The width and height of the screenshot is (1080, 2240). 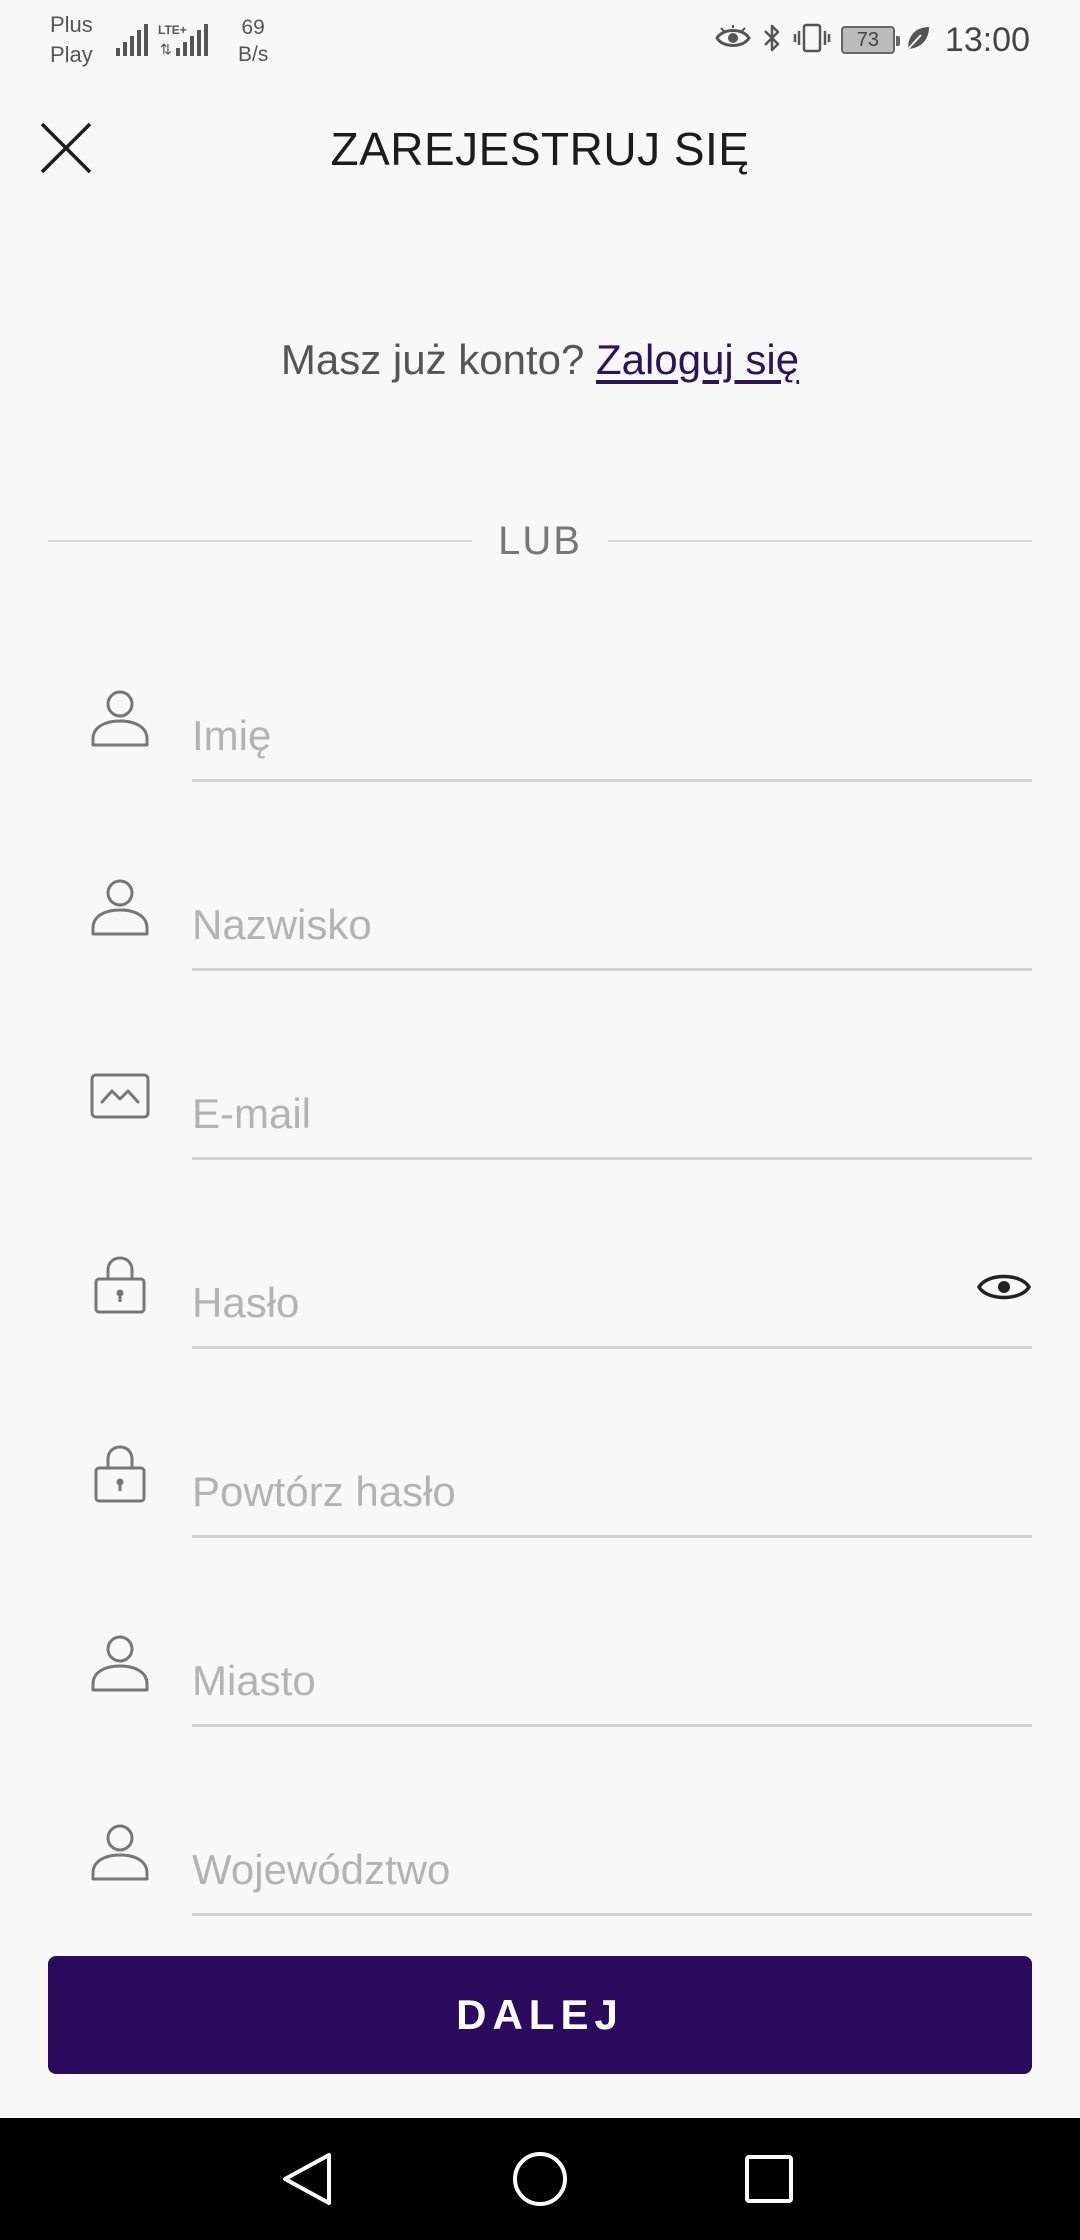 What do you see at coordinates (772, 40) in the screenshot?
I see `bluetooth-icon` at bounding box center [772, 40].